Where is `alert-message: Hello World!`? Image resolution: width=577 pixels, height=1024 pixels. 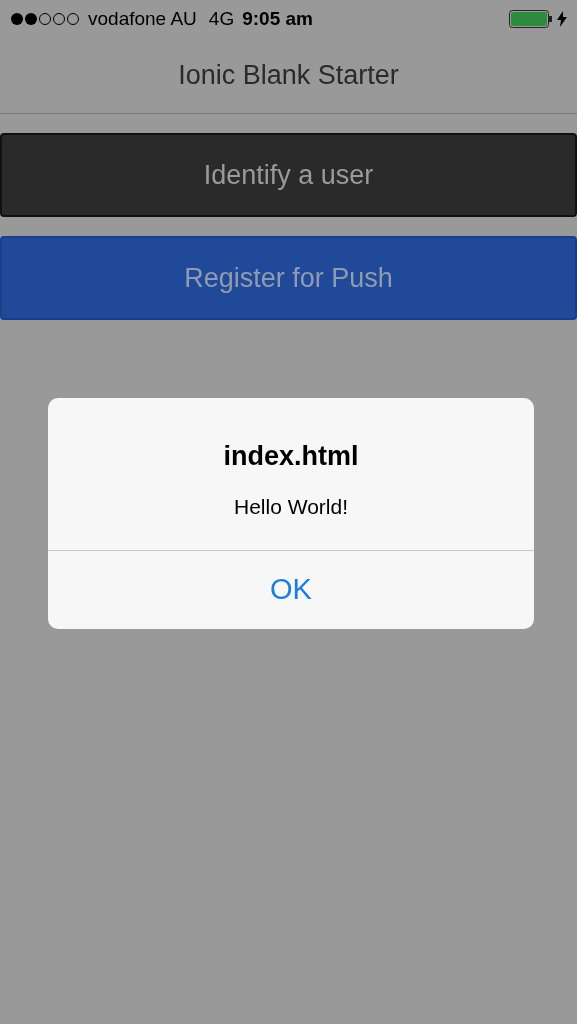
alert-message: Hello World! is located at coordinates (291, 506).